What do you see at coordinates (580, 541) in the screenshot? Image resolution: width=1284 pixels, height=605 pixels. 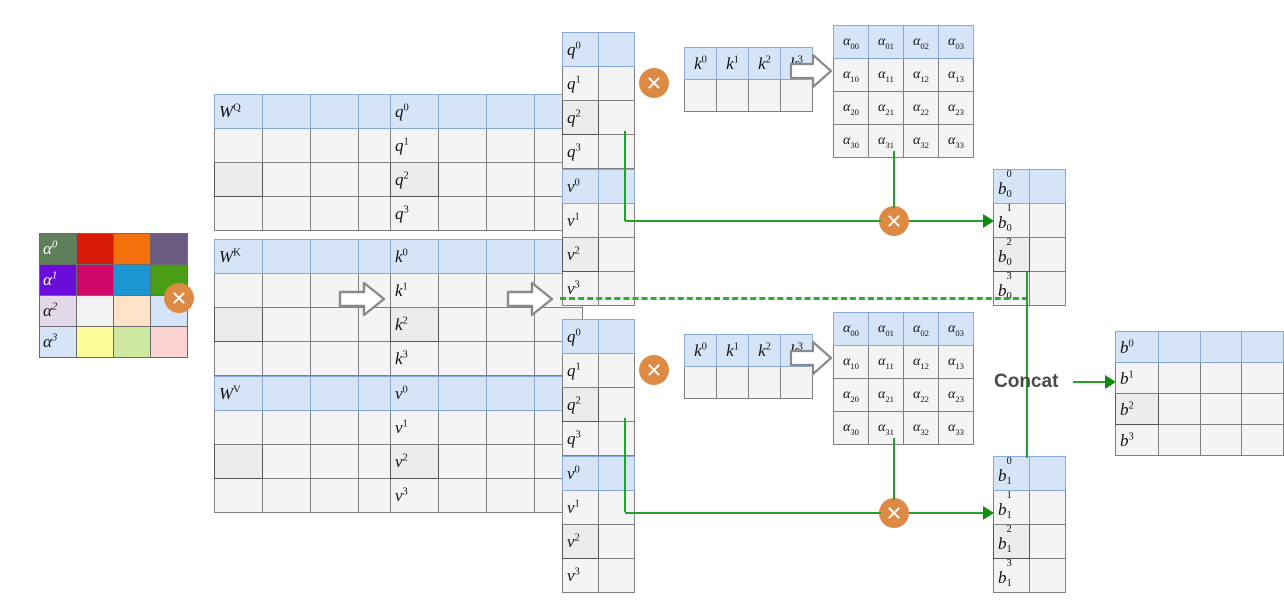 I see `vec-label-h1v-2: v2` at bounding box center [580, 541].